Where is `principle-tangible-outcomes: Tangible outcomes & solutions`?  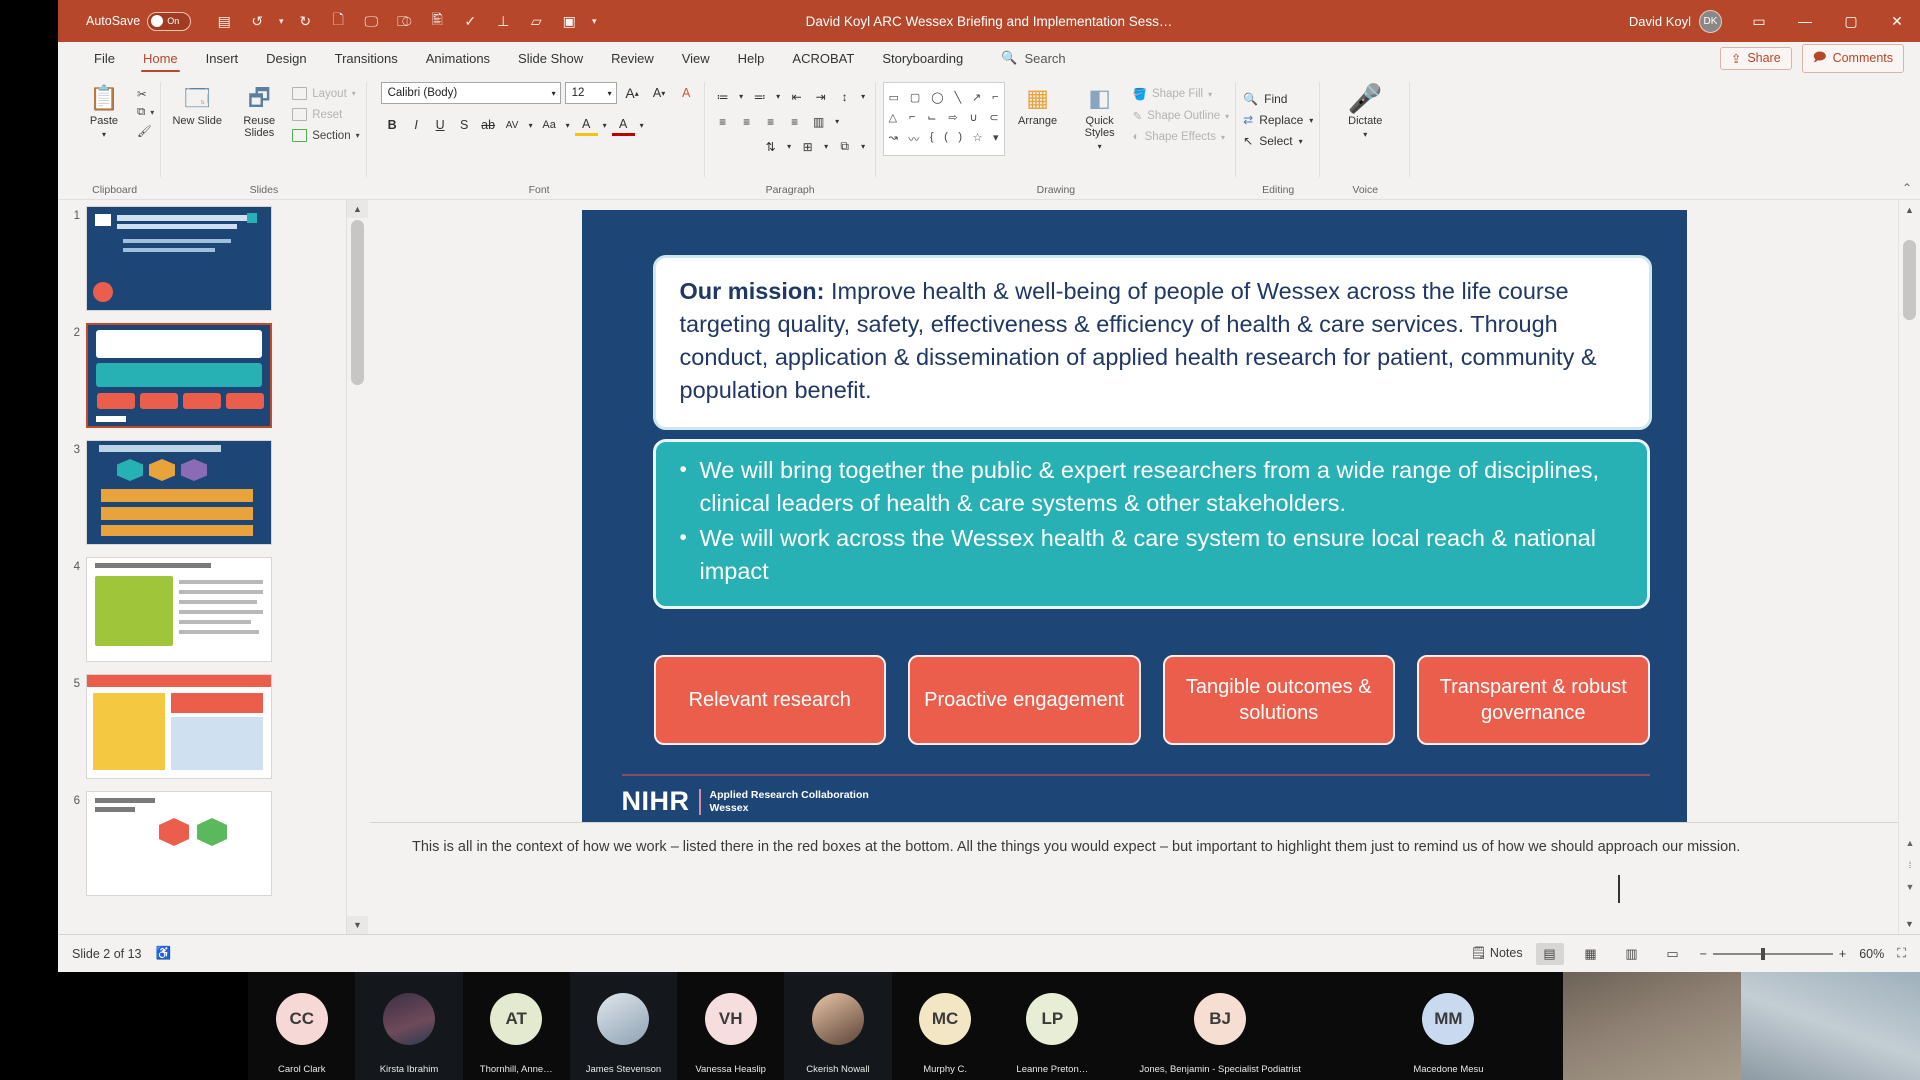
principle-tangible-outcomes: Tangible outcomes & solutions is located at coordinates (1278, 700).